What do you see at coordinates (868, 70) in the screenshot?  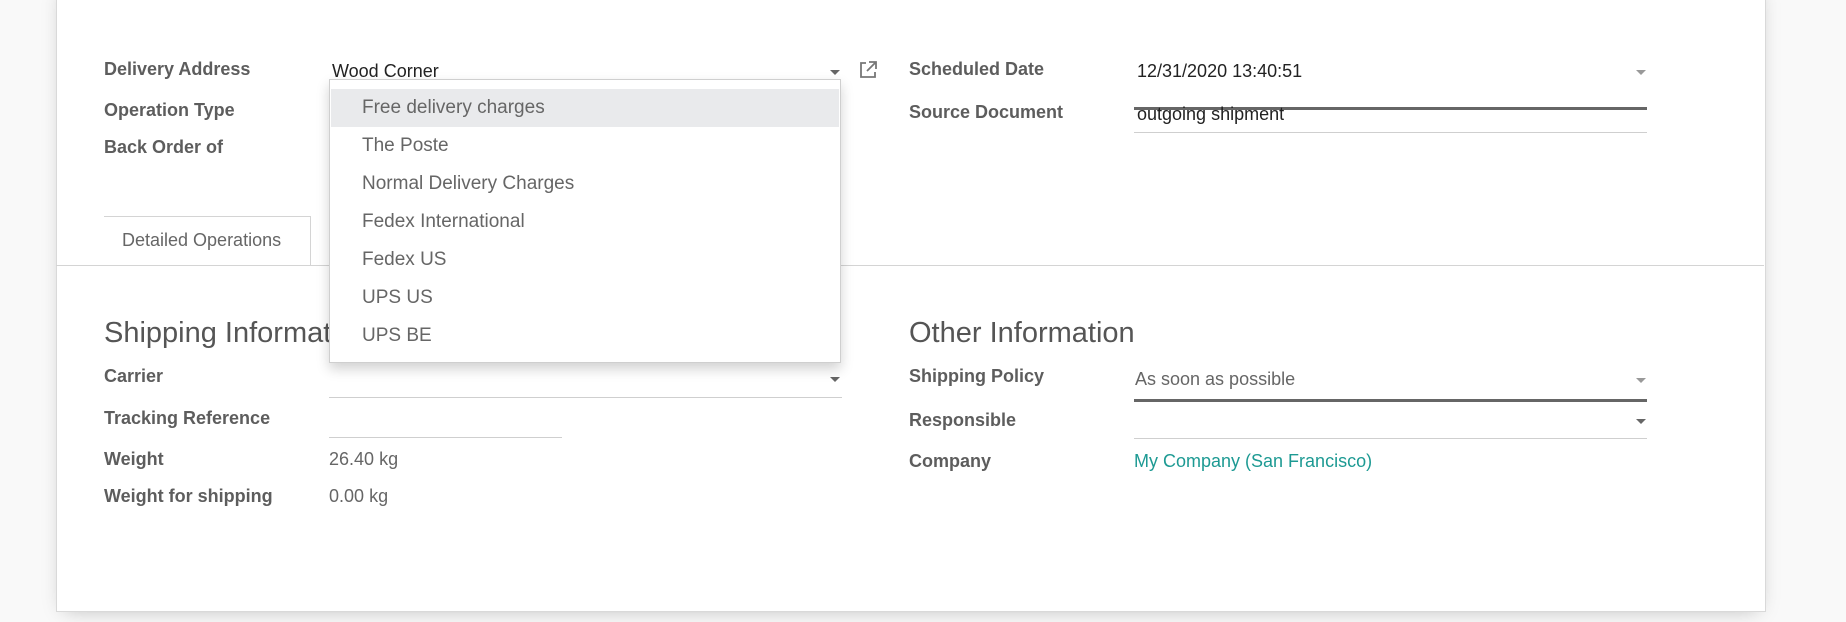 I see `external-link-icon` at bounding box center [868, 70].